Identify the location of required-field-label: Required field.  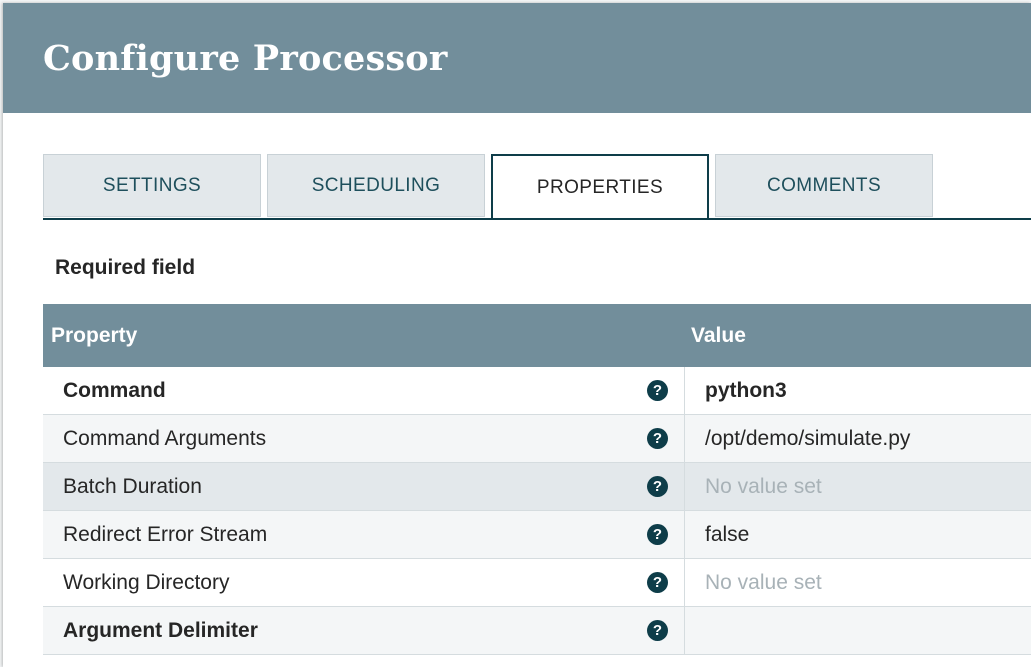
(125, 267).